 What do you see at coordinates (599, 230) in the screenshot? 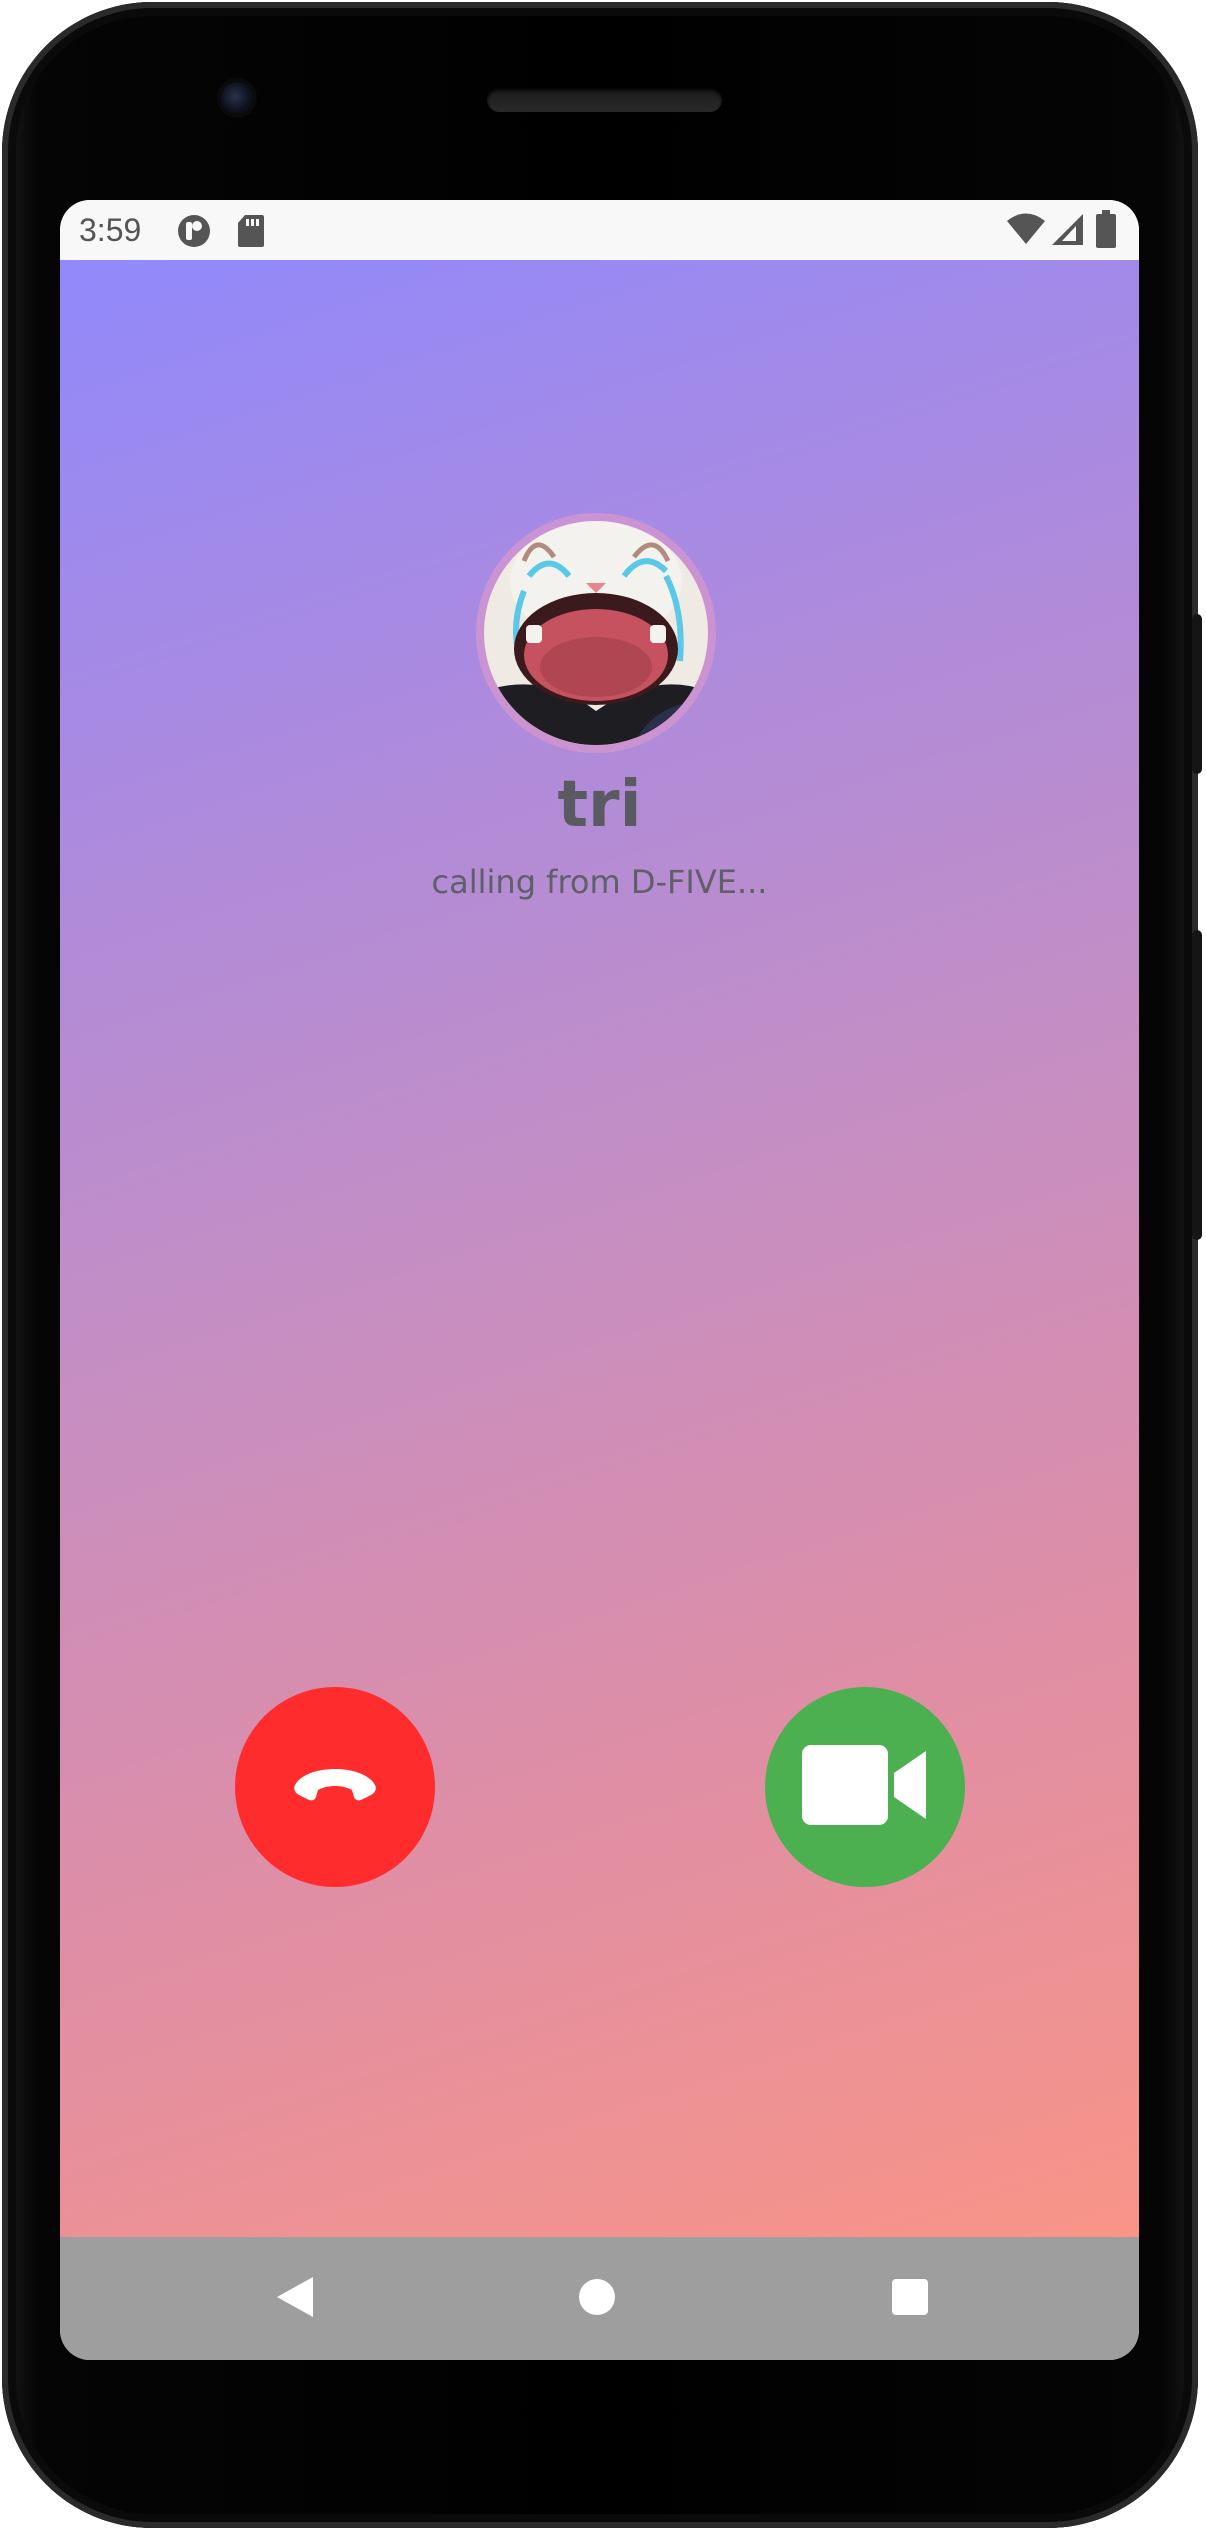
I see `status-bar: 3:59` at bounding box center [599, 230].